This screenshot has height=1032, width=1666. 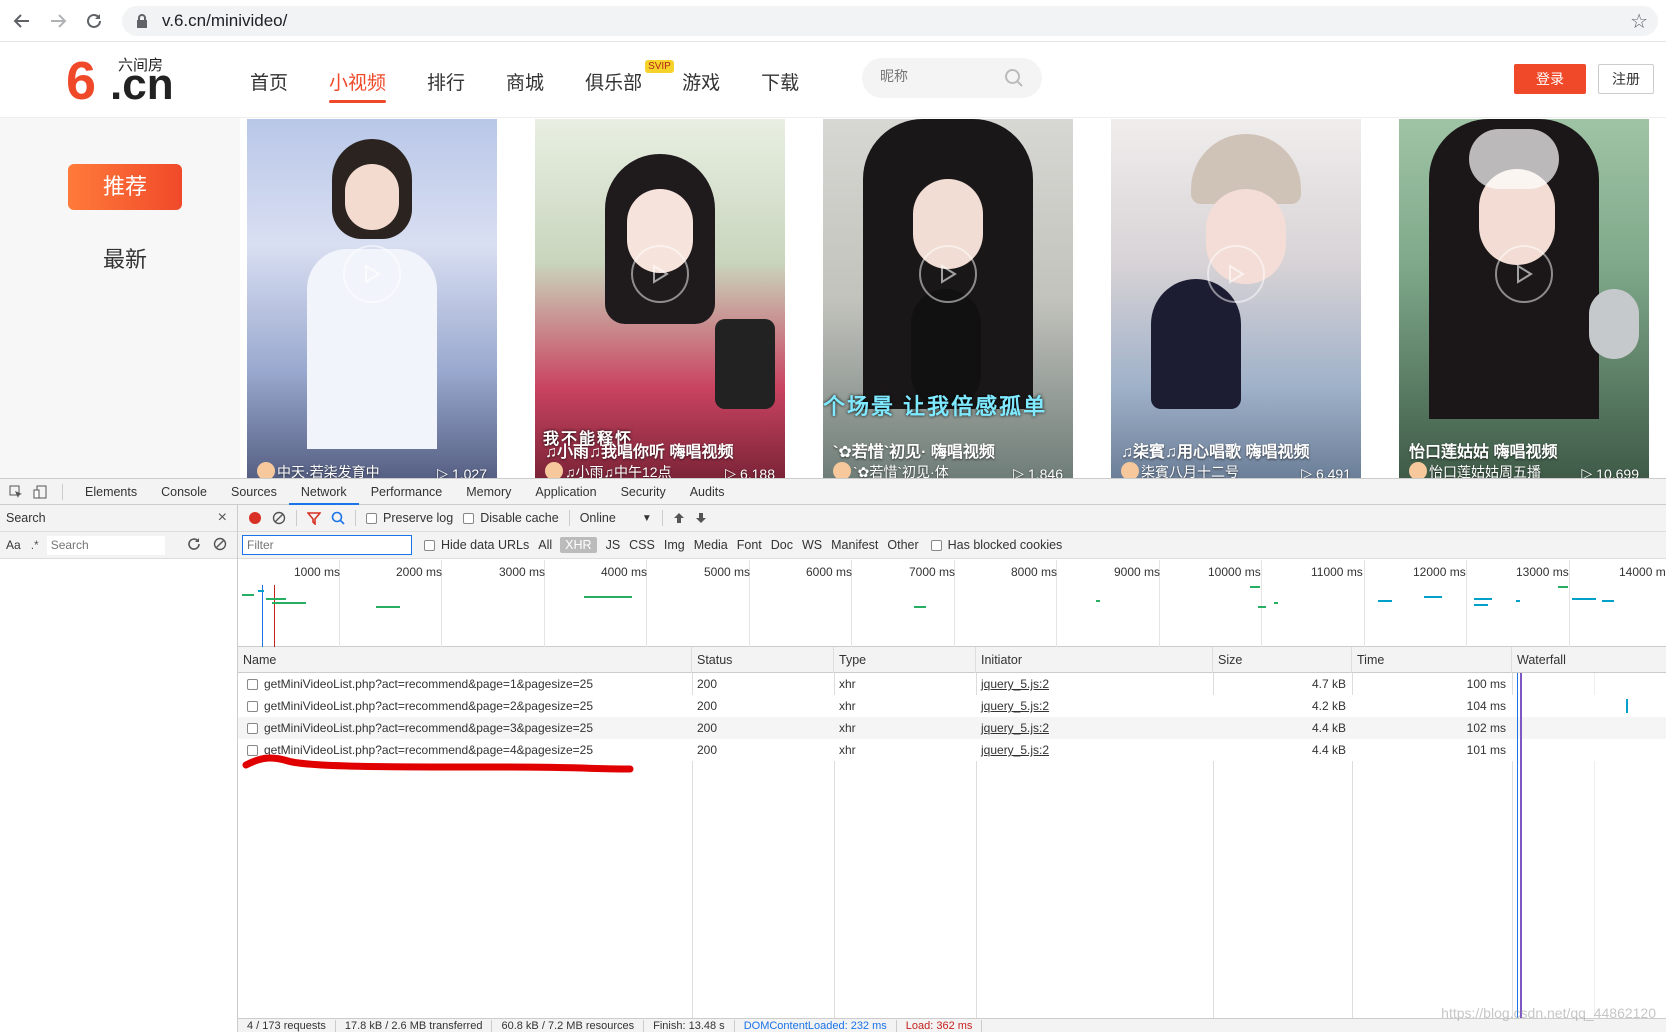 What do you see at coordinates (1626, 79) in the screenshot?
I see `register-button: 注册` at bounding box center [1626, 79].